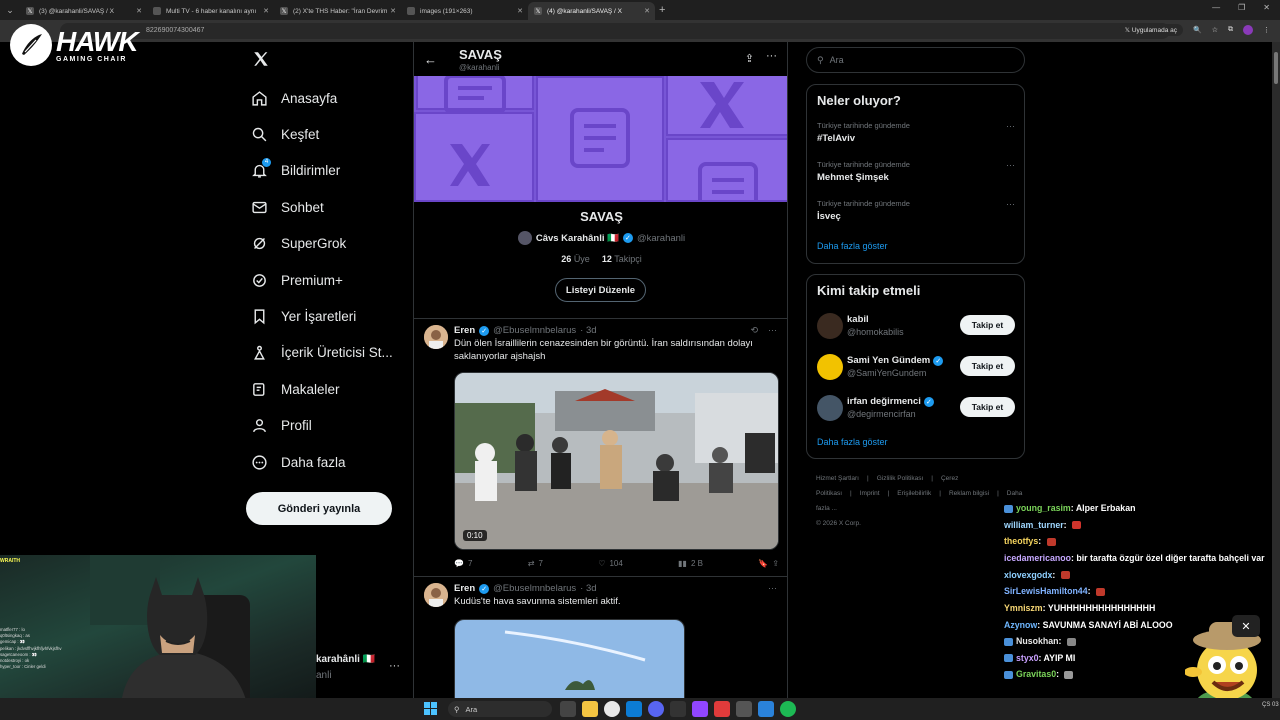 Image resolution: width=1280 pixels, height=720 pixels. I want to click on grok-icon: ⟲, so click(754, 330).